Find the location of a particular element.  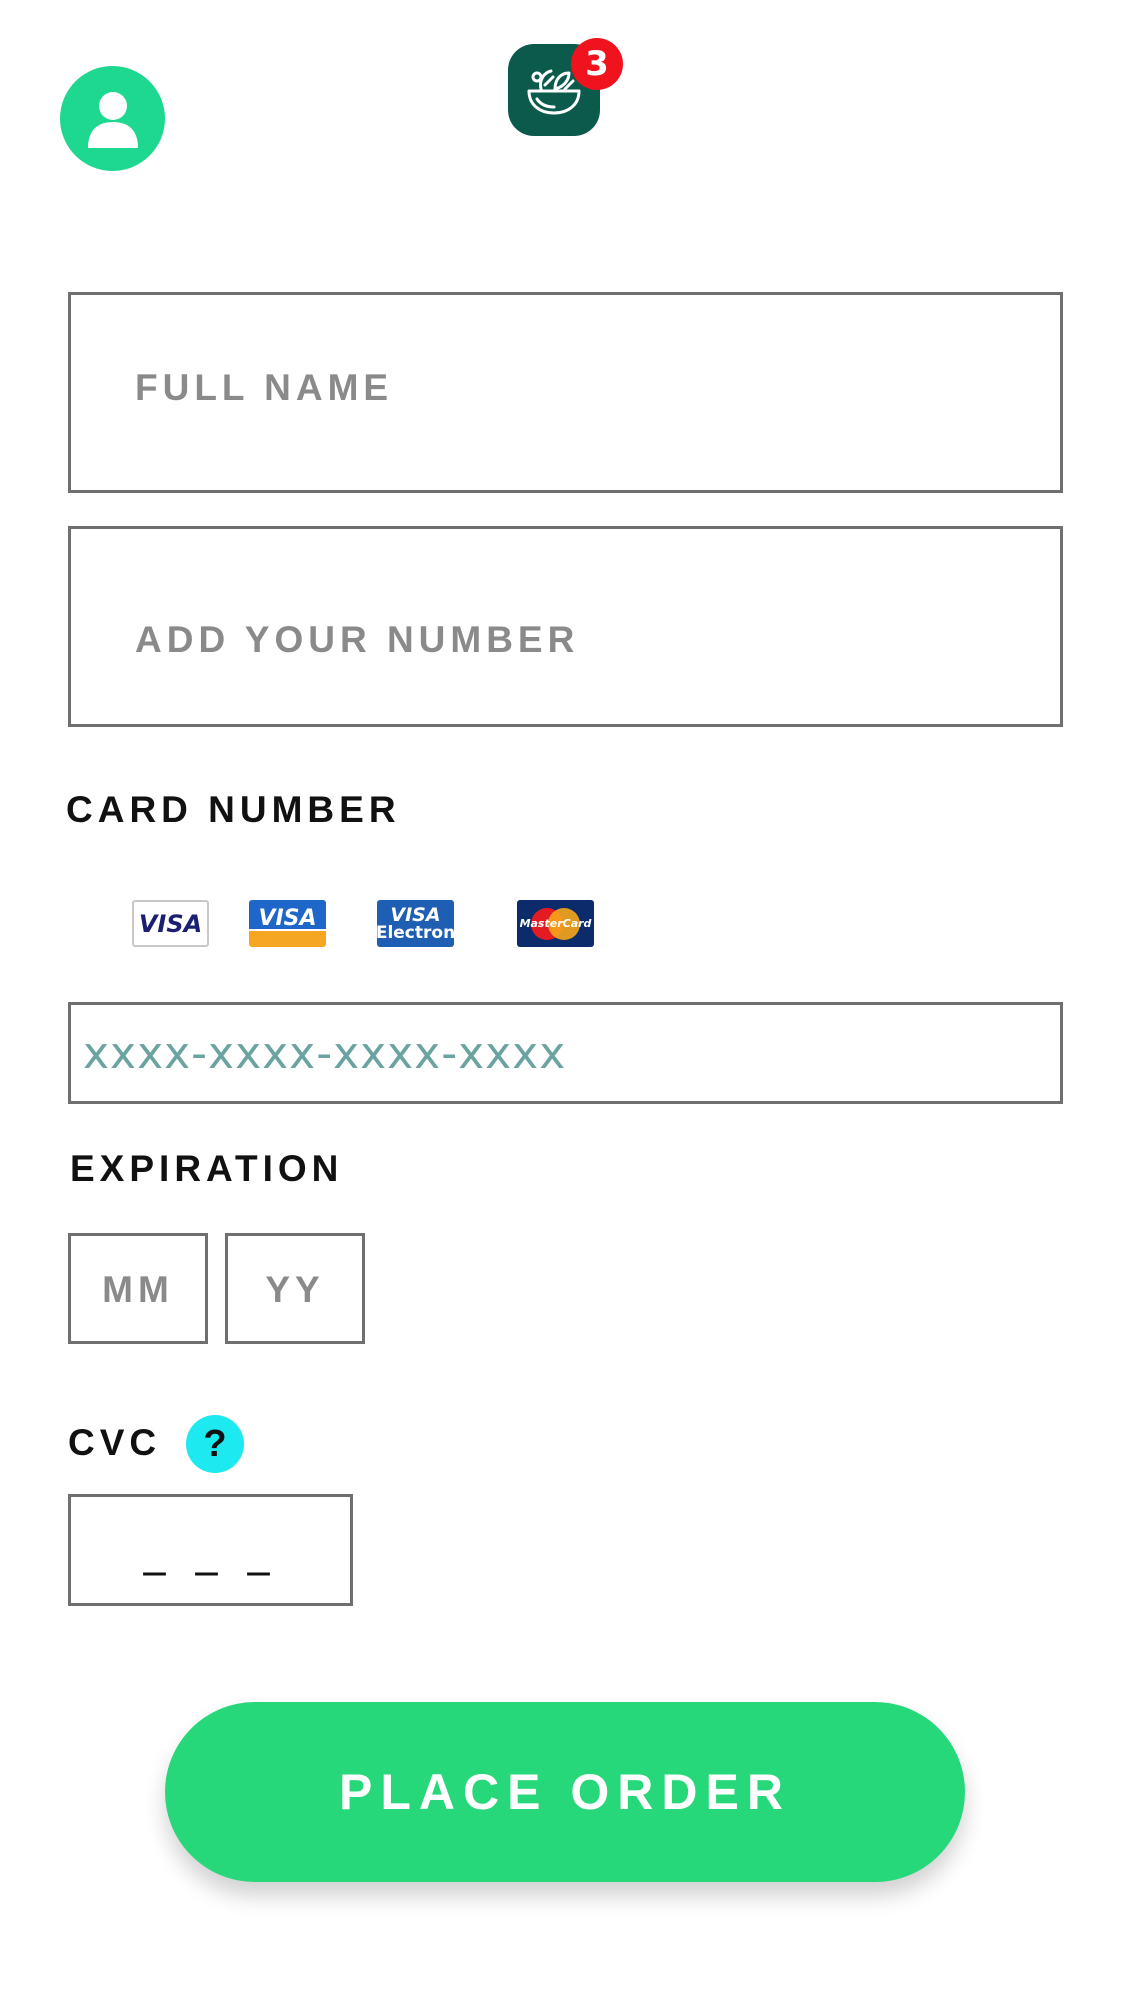

user-icon is located at coordinates (112, 119).